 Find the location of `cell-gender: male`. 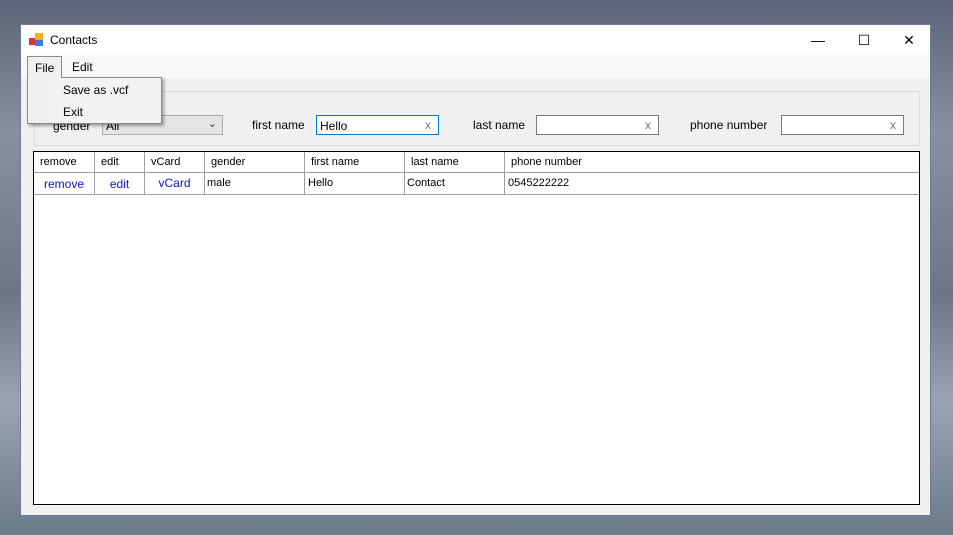

cell-gender: male is located at coordinates (255, 183).